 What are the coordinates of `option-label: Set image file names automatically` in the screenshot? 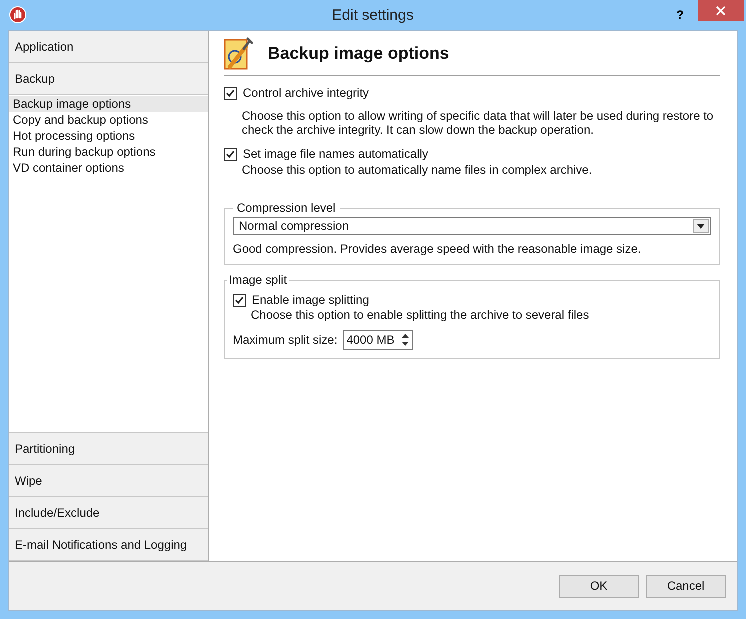 It's located at (335, 154).